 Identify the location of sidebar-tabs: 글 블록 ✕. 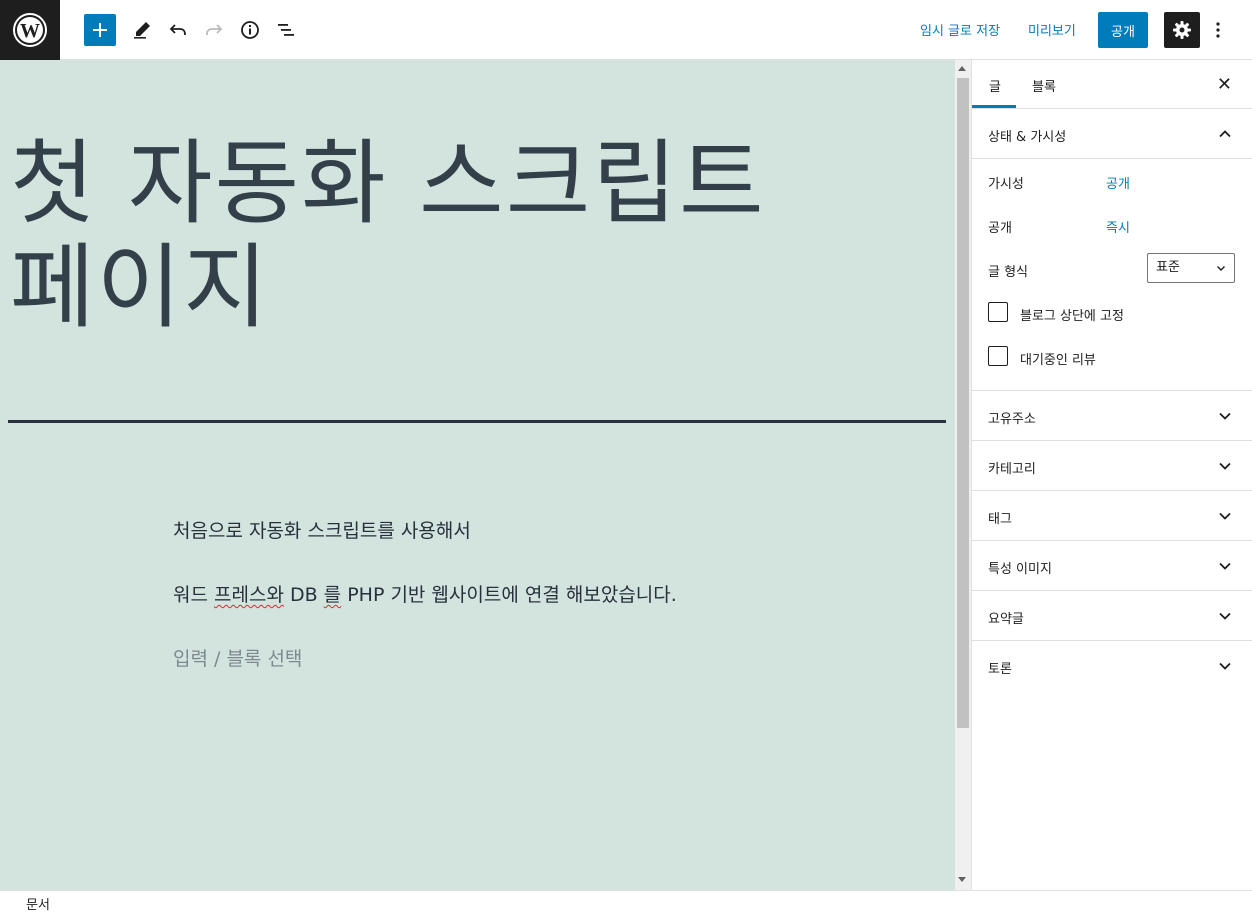
(1112, 84).